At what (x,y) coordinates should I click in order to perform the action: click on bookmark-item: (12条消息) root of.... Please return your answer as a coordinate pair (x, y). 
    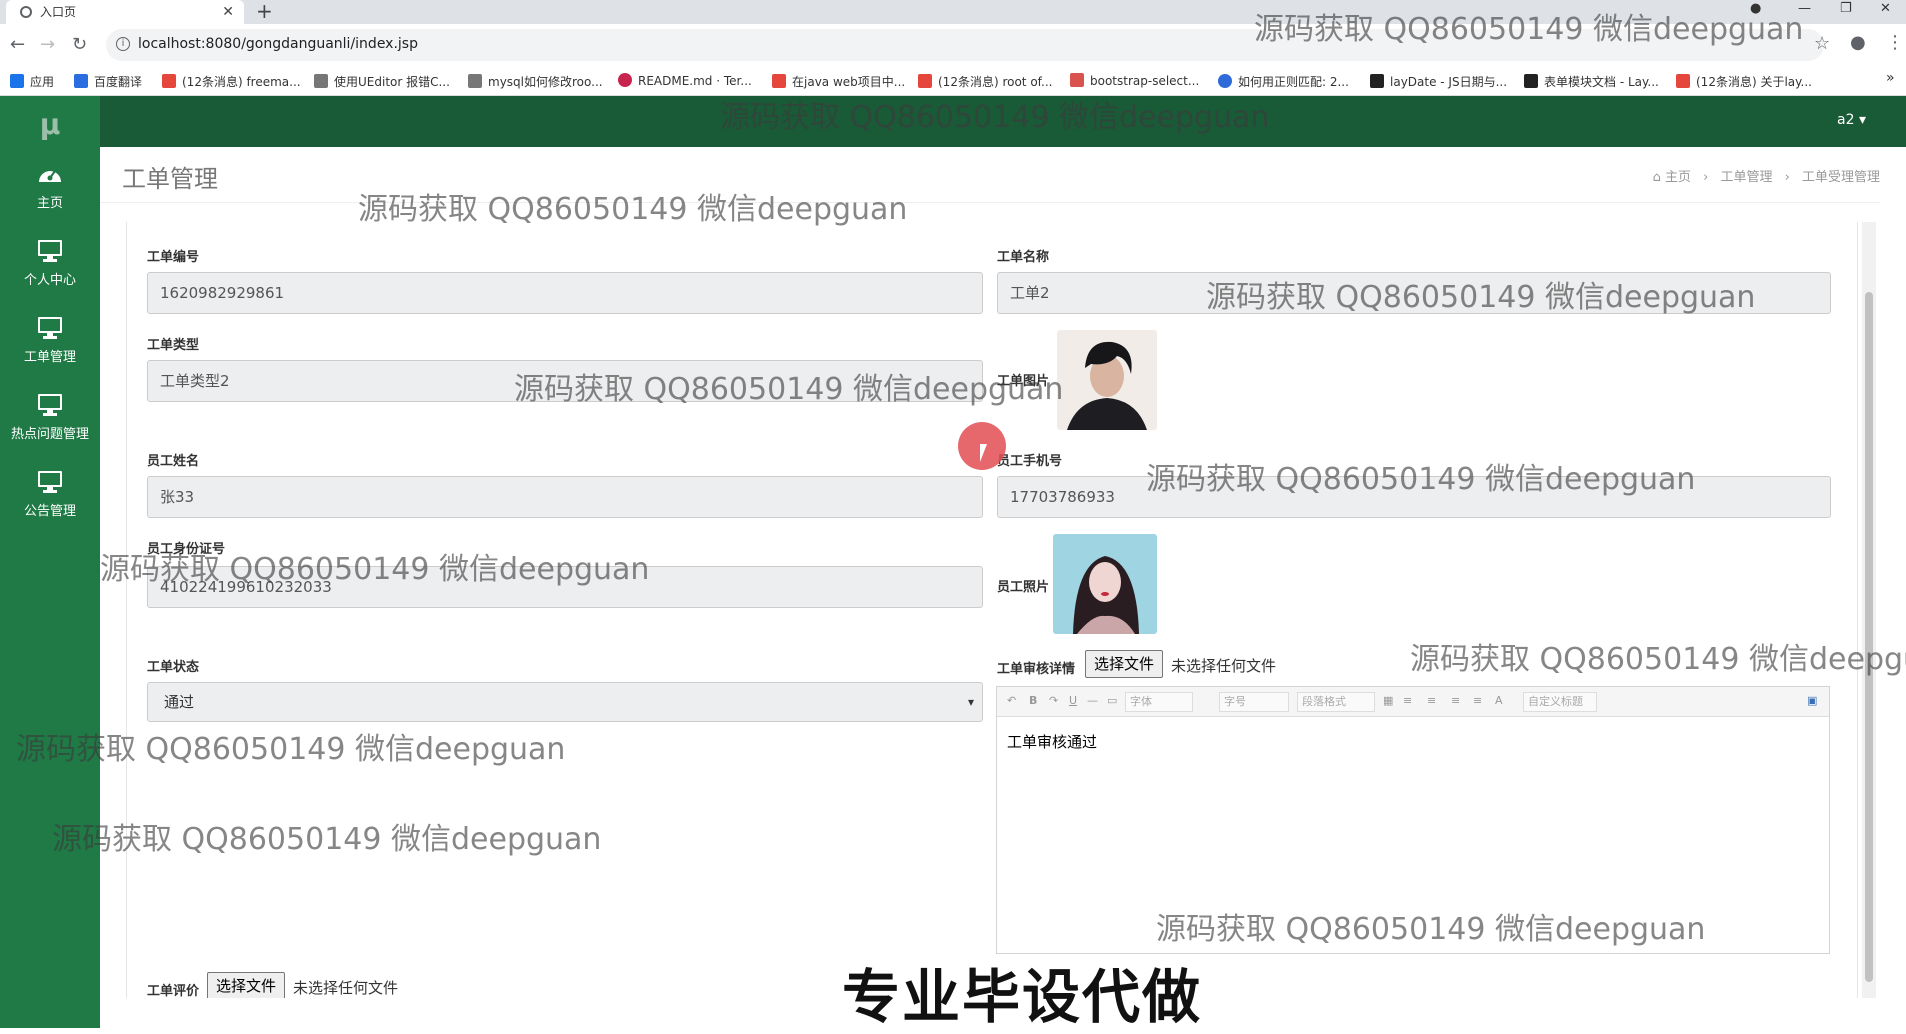
    Looking at the image, I should click on (985, 81).